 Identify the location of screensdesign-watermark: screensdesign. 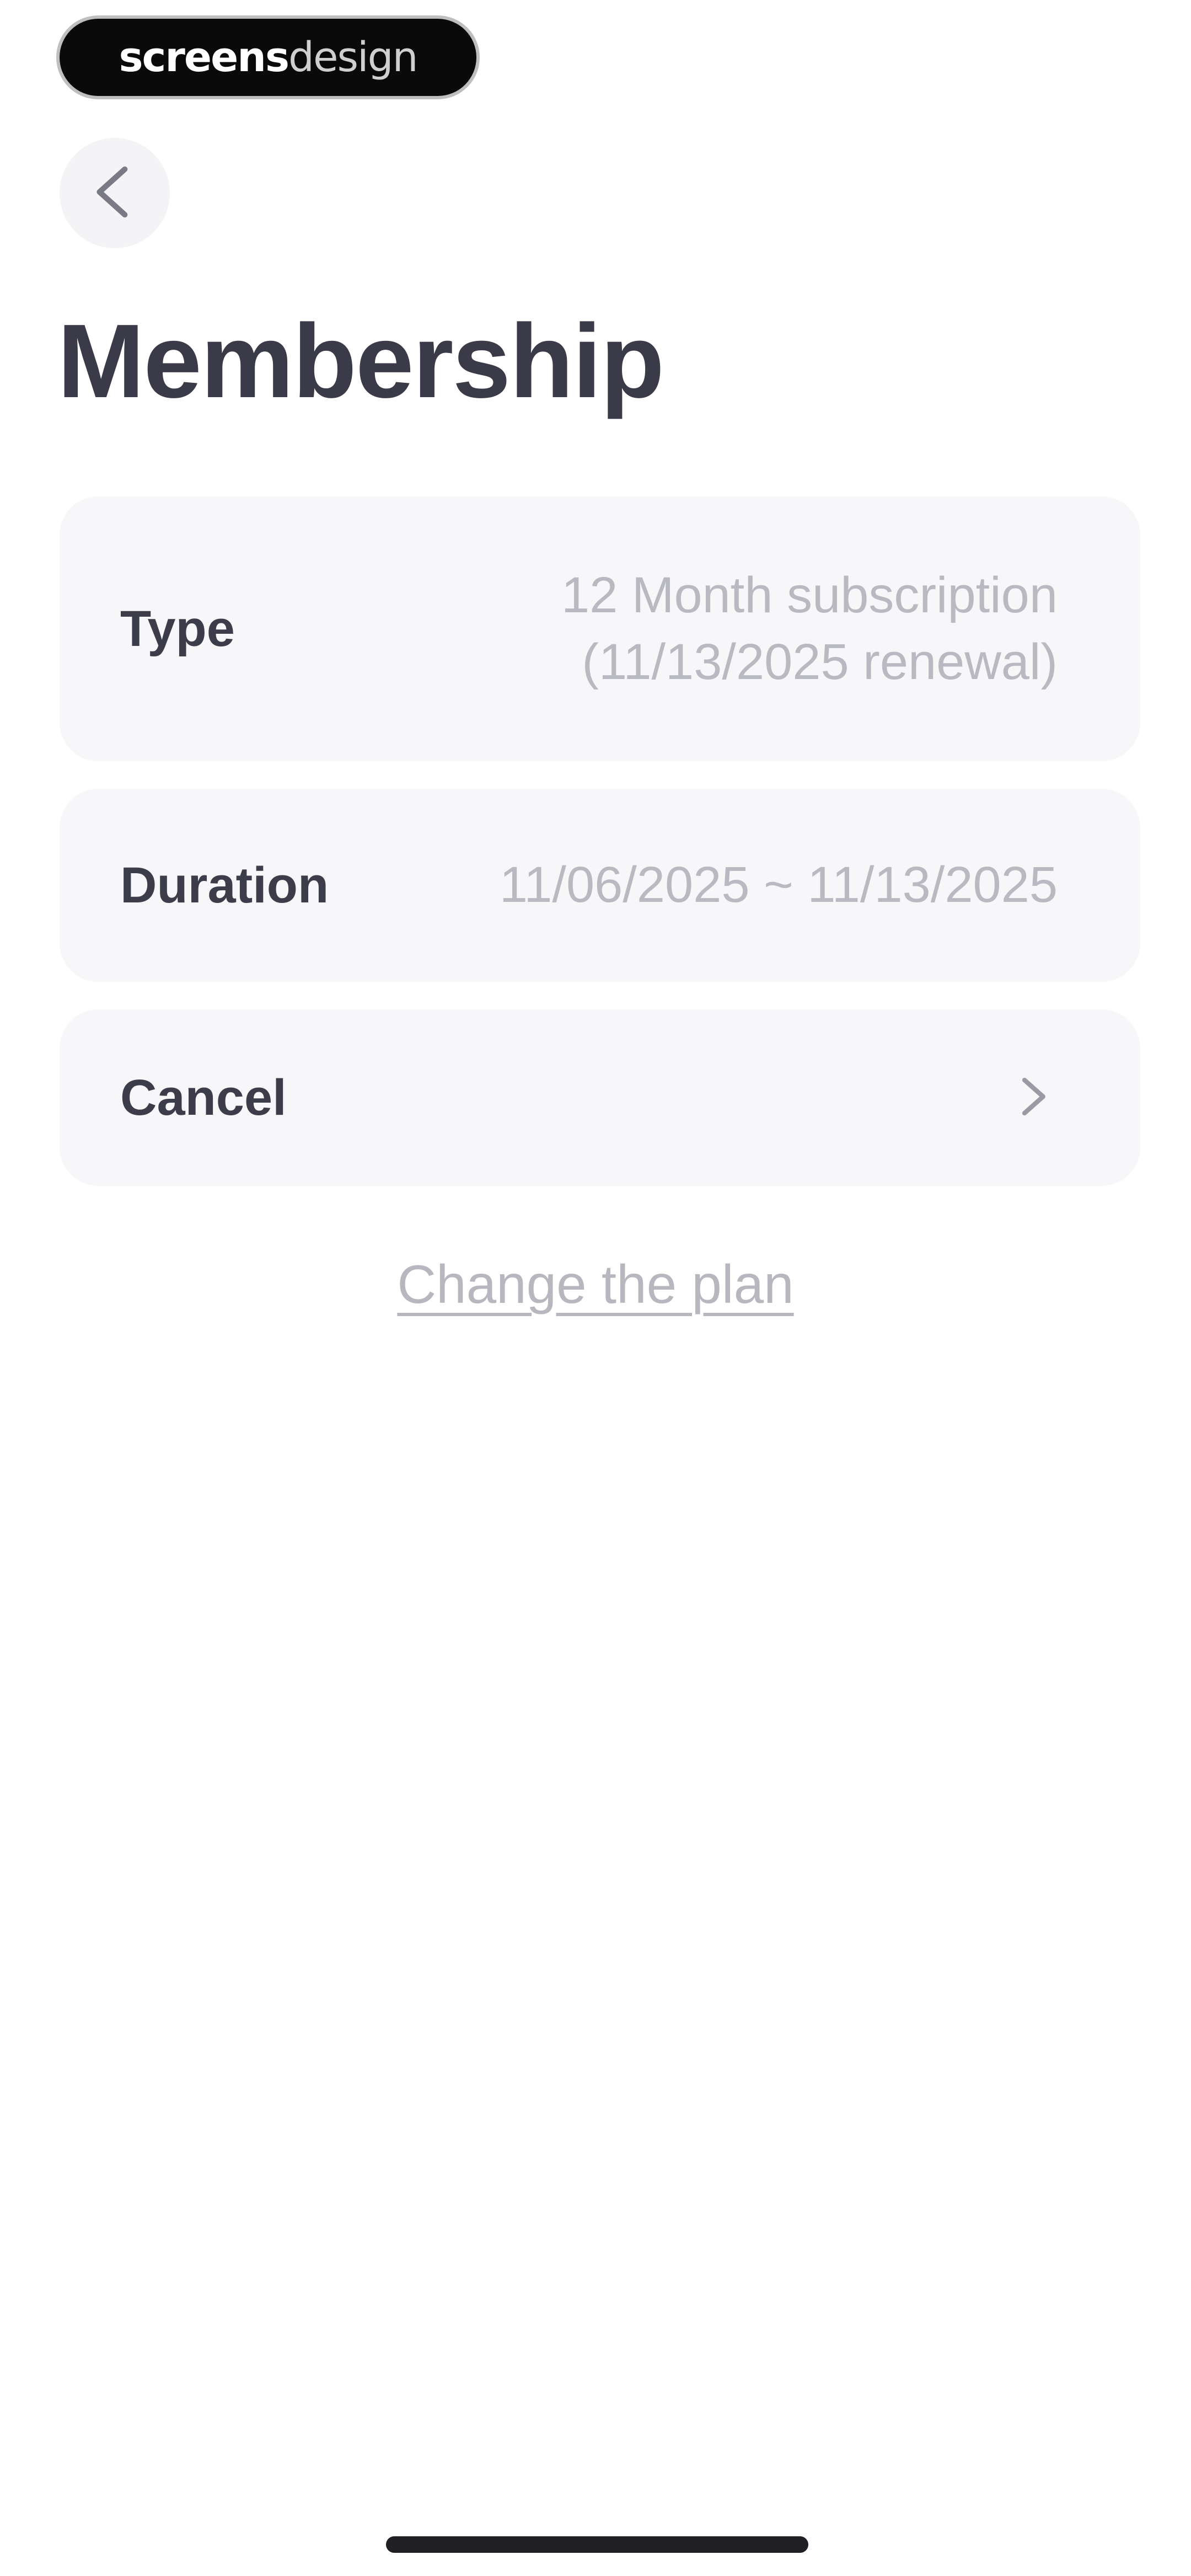
(268, 57).